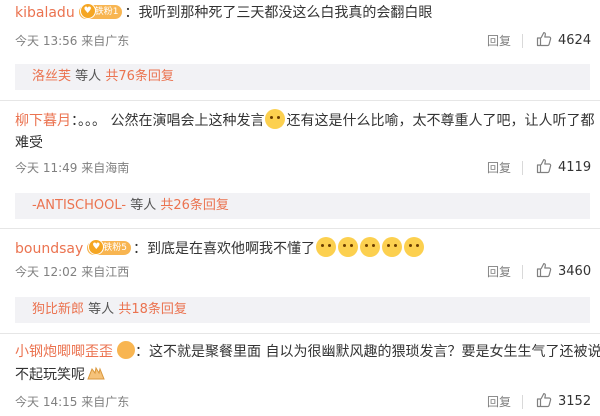  I want to click on clapping-hands-icon, so click(96, 373).